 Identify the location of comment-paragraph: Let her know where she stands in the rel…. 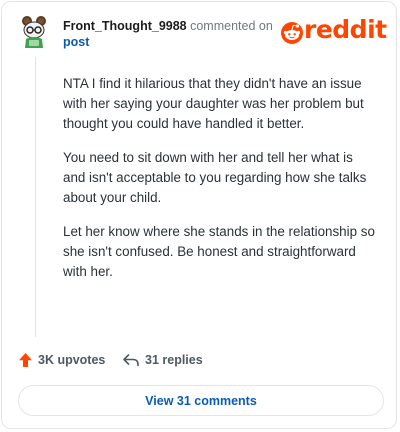
(219, 251).